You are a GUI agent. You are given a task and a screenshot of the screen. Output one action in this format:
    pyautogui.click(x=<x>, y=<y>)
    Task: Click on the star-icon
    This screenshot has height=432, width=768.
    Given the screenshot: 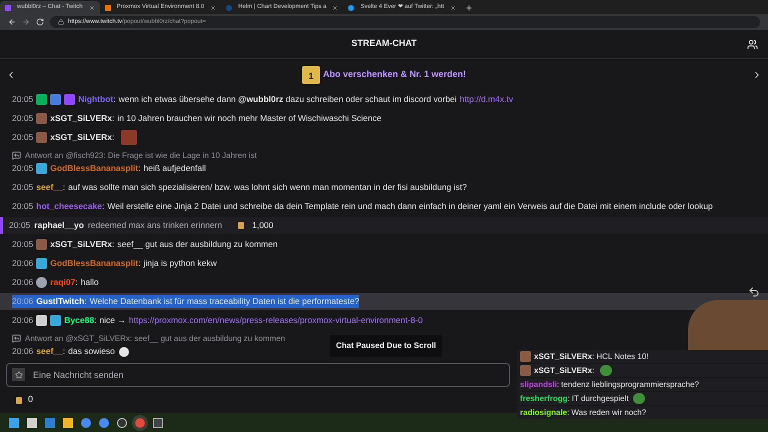 What is the action you would take?
    pyautogui.click(x=18, y=374)
    